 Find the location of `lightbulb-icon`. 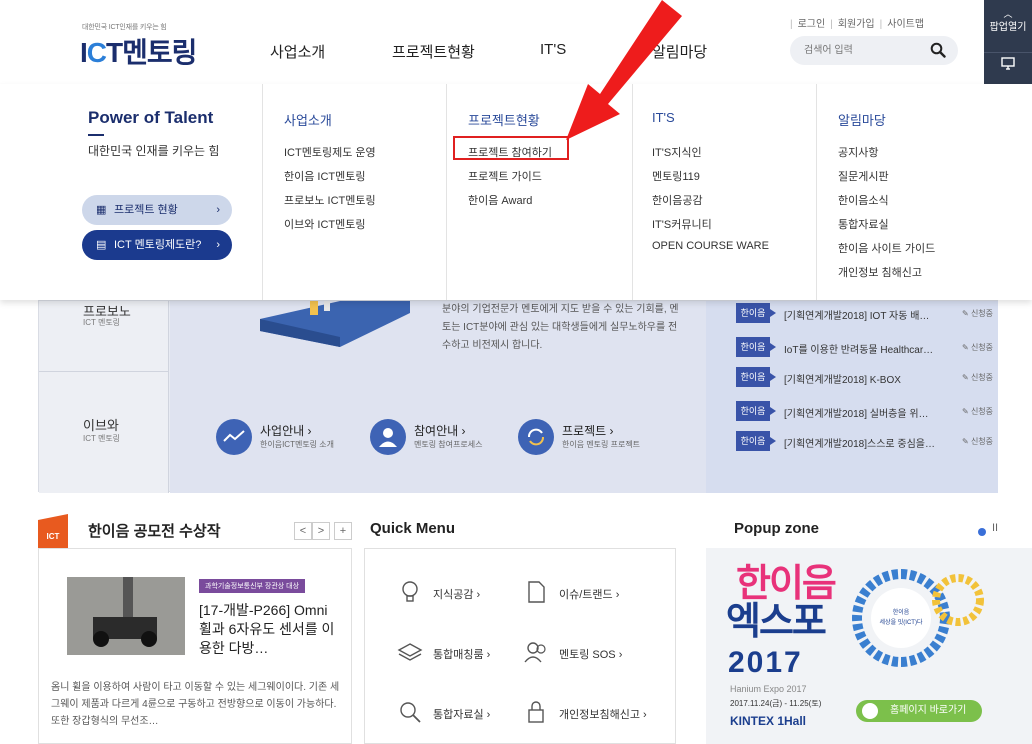

lightbulb-icon is located at coordinates (410, 591).